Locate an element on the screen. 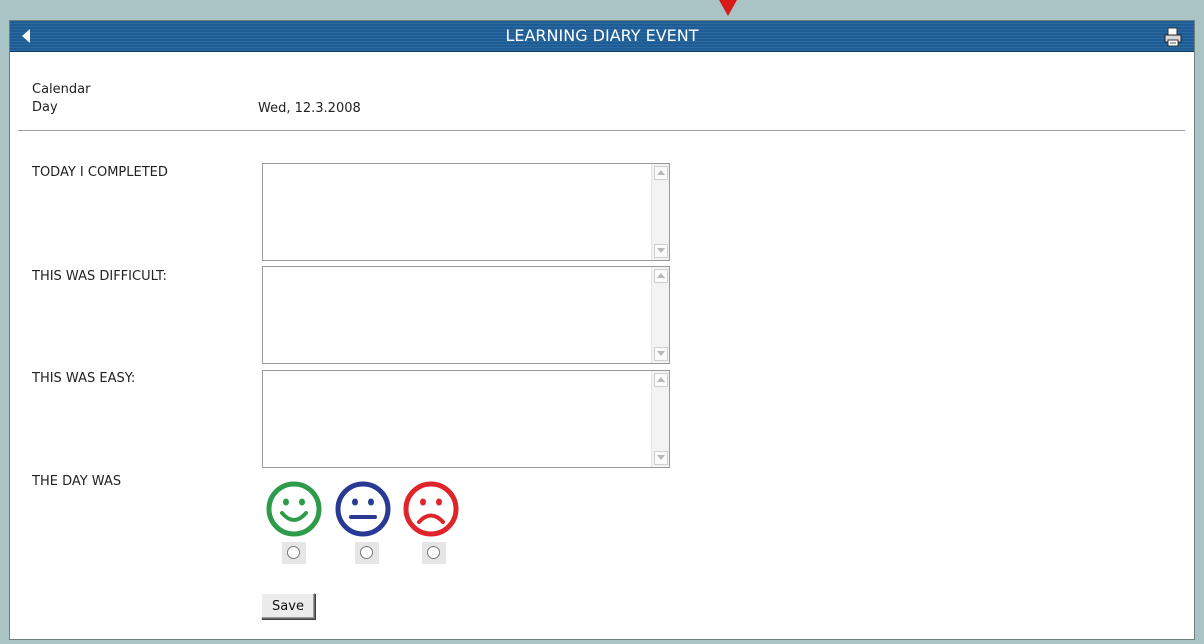 The image size is (1204, 644). difficult-label: THIS WAS DIFFICULT: is located at coordinates (99, 276).